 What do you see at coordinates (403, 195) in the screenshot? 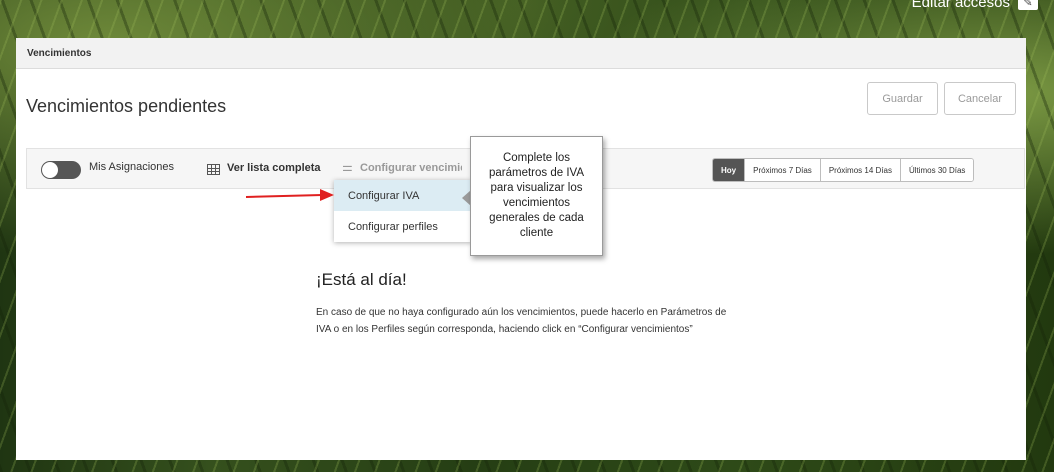
I see `menu-item-configure-iva: Configurar IVA` at bounding box center [403, 195].